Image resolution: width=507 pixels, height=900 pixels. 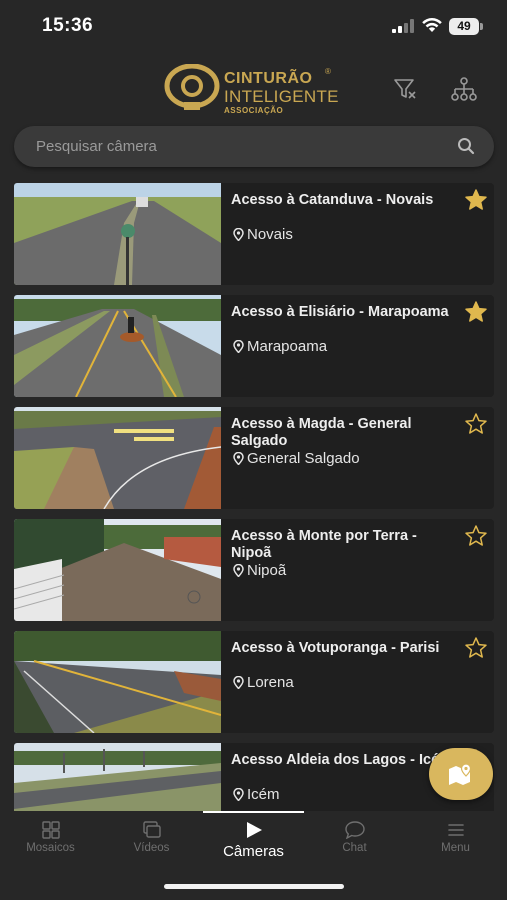 What do you see at coordinates (254, 777) in the screenshot?
I see `camera-card: Acesso Aldeia dos Lagos - Icém Icém` at bounding box center [254, 777].